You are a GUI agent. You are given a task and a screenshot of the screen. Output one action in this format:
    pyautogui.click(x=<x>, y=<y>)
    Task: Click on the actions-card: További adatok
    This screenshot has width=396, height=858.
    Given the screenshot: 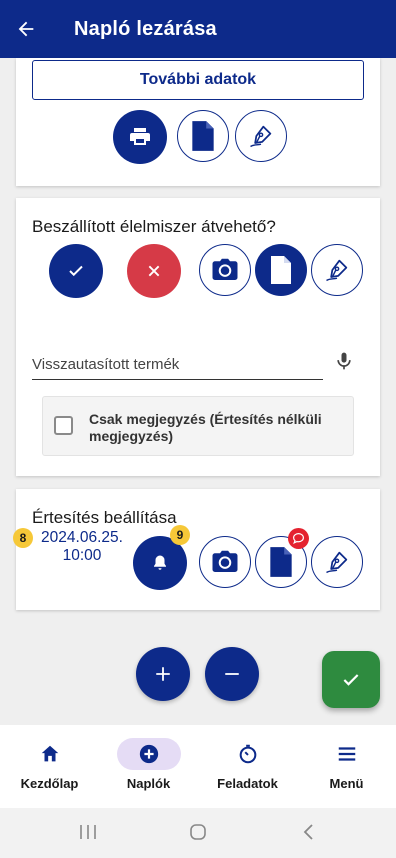 What is the action you would take?
    pyautogui.click(x=198, y=122)
    